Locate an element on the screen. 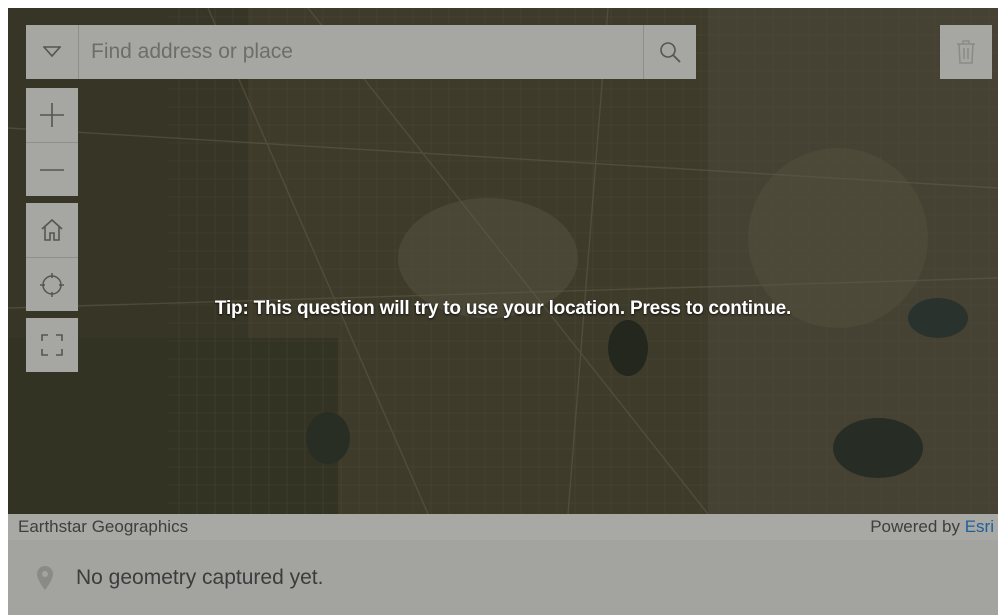 This screenshot has width=998, height=615. powered-by-label: Powered by is located at coordinates (917, 526).